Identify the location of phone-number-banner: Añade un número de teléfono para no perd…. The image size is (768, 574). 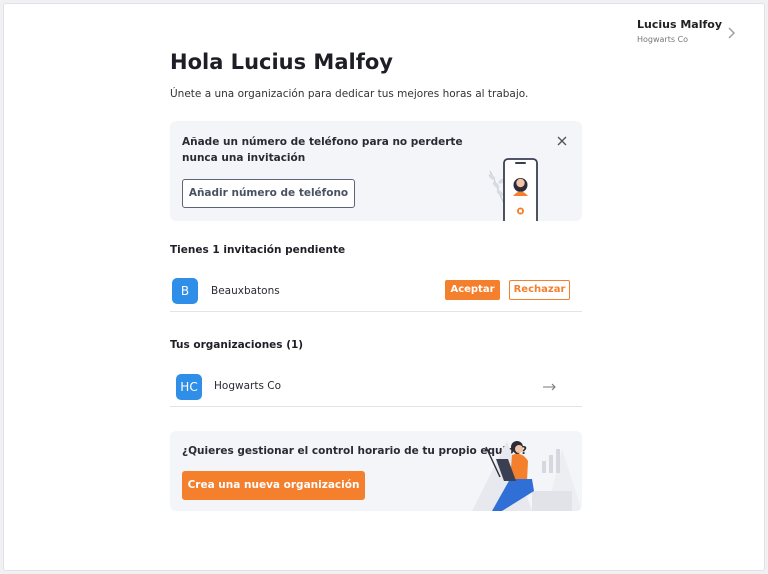
(376, 171).